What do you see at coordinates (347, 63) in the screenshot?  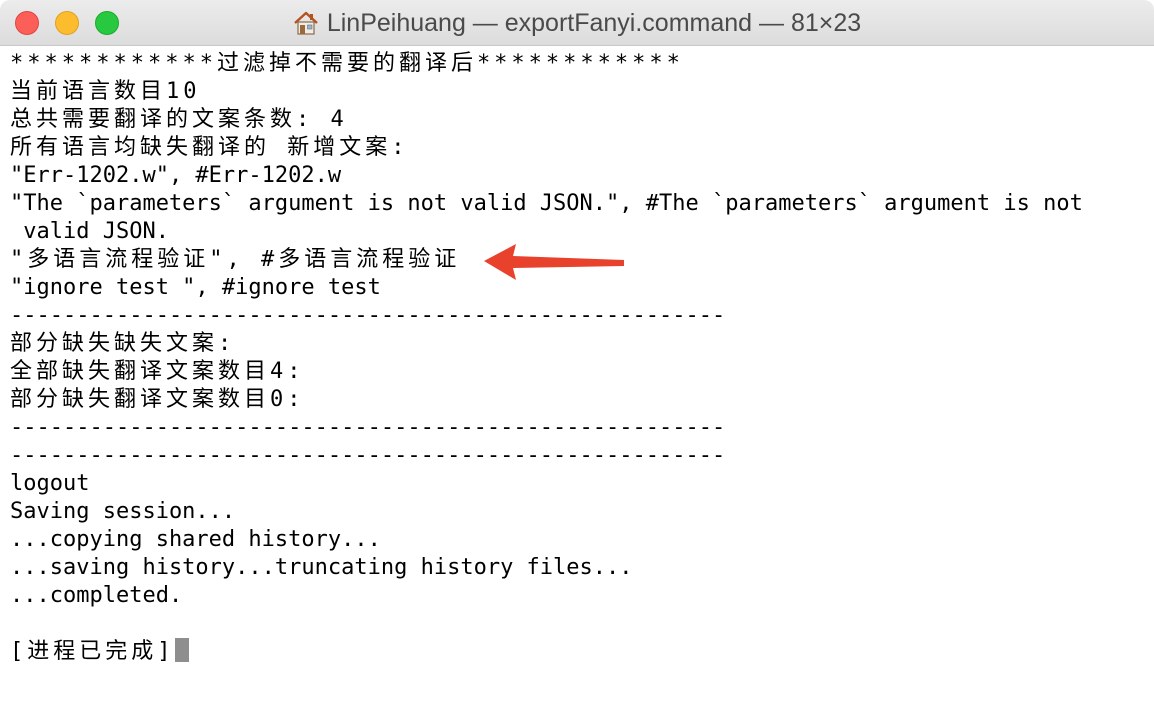 I see `output-line: ************过滤掉不需要的翻译后************` at bounding box center [347, 63].